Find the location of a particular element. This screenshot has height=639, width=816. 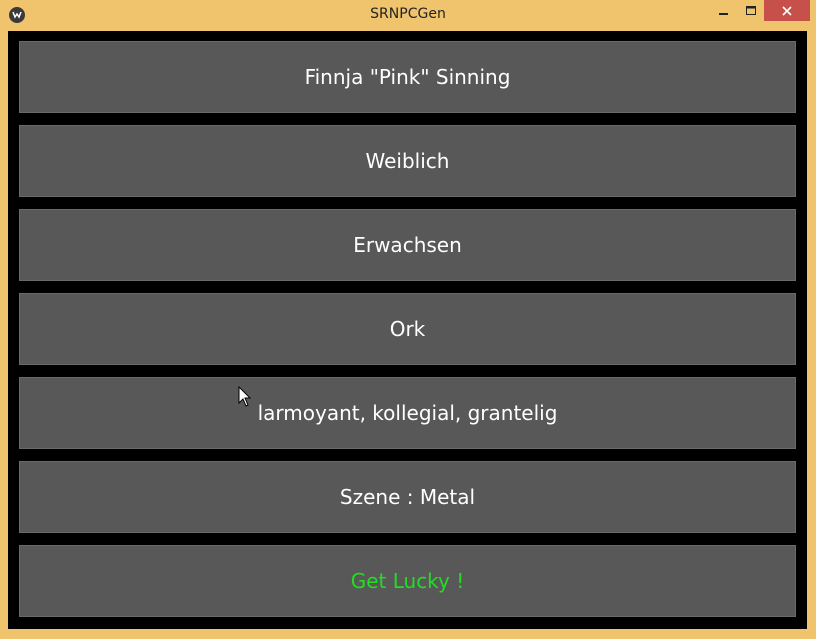

race-button: Ork is located at coordinates (407, 329).